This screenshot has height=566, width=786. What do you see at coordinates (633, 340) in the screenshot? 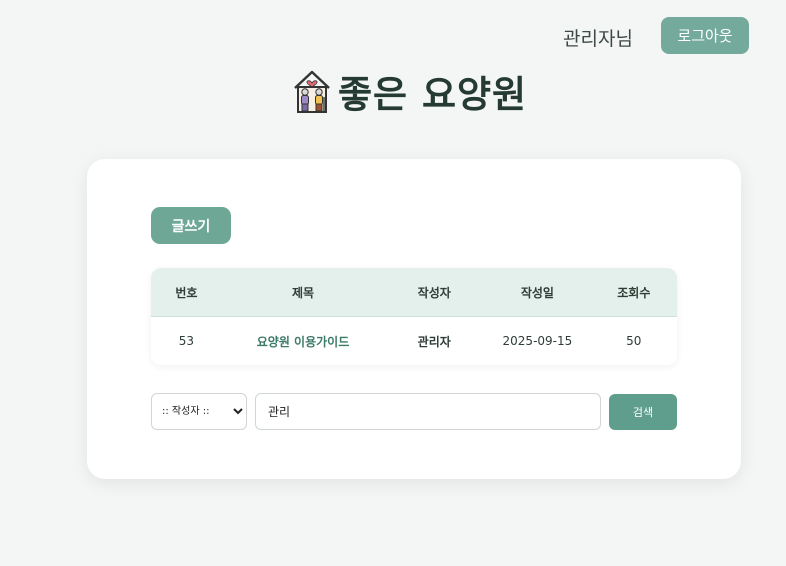
I see `post-views: 50` at bounding box center [633, 340].